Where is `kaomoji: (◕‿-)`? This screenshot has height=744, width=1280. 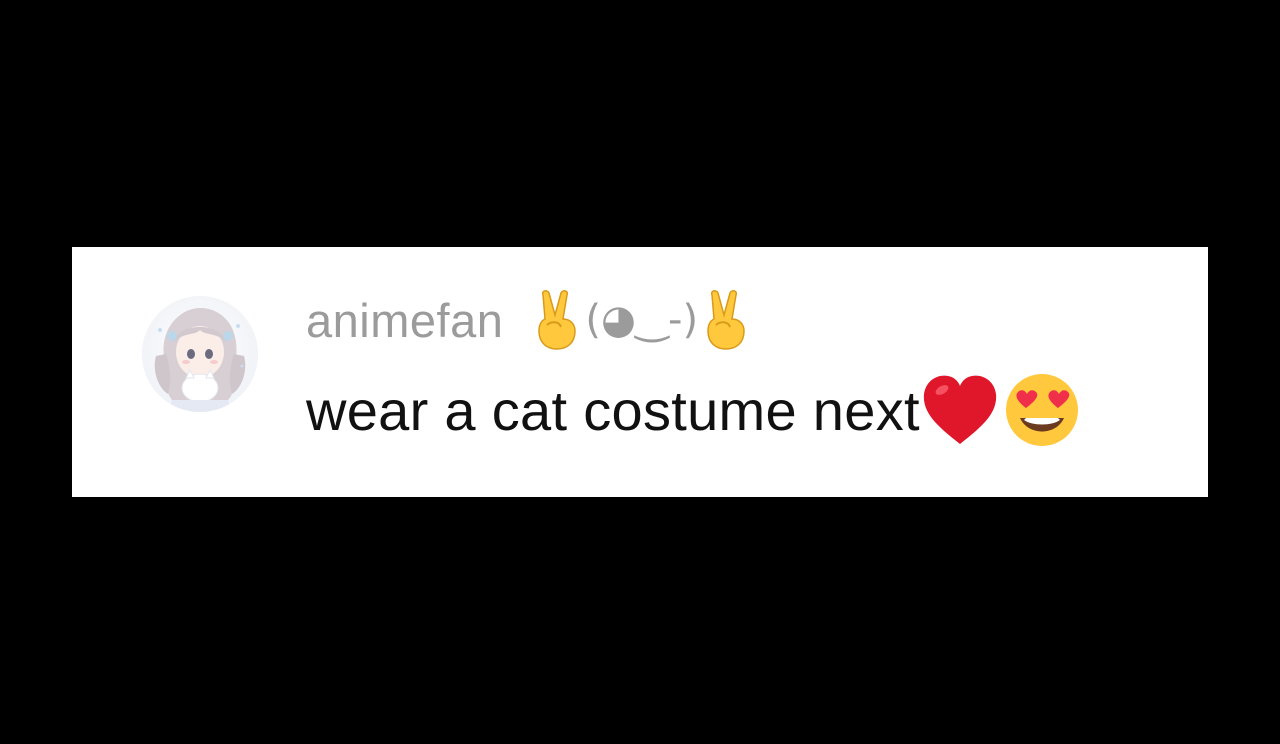 kaomoji: (◕‿-) is located at coordinates (642, 320).